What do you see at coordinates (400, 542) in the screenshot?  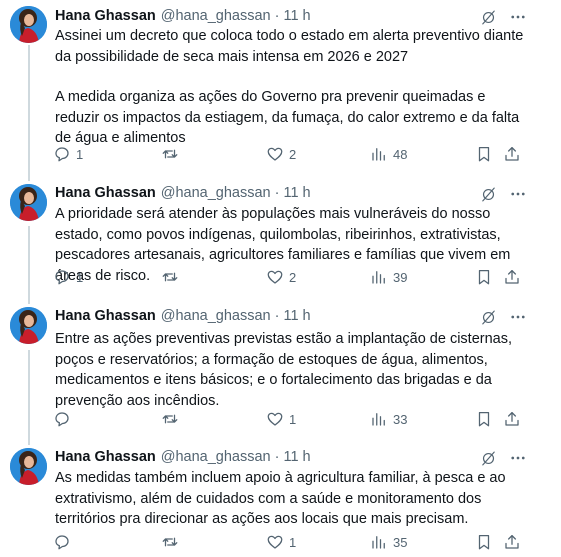 I see `views-count: 35` at bounding box center [400, 542].